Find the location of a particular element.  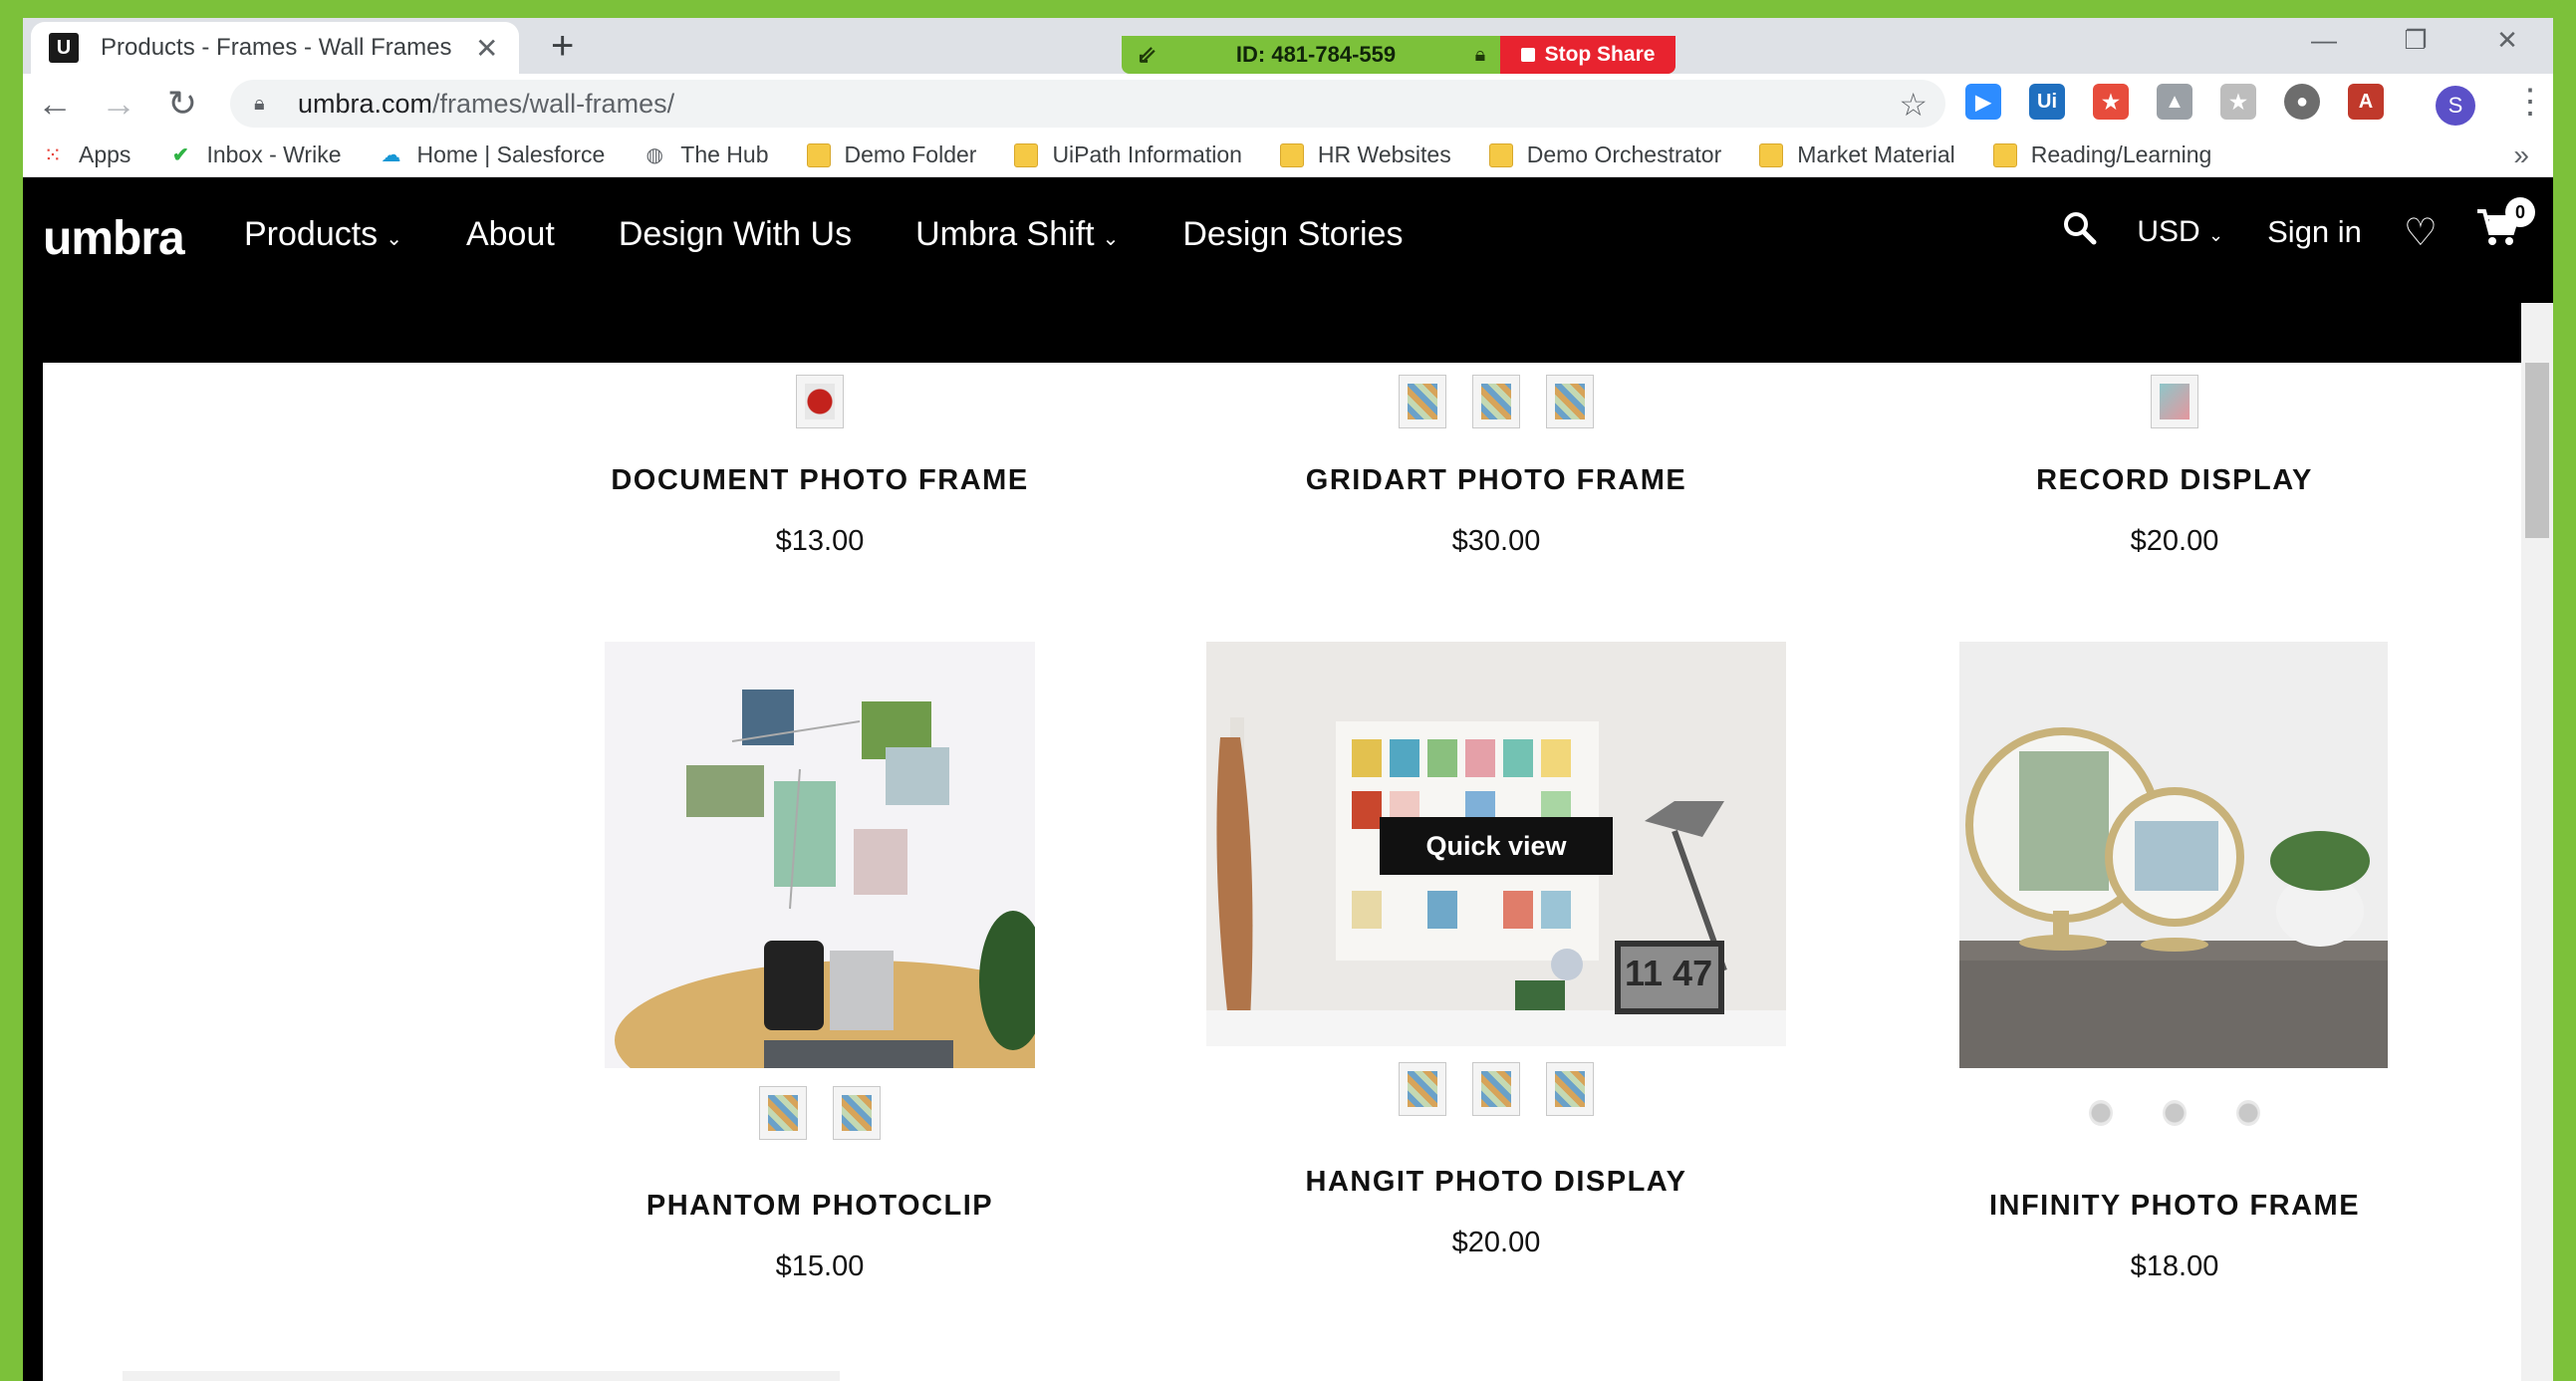

nav-design-stories: Design Stories is located at coordinates (1292, 234).